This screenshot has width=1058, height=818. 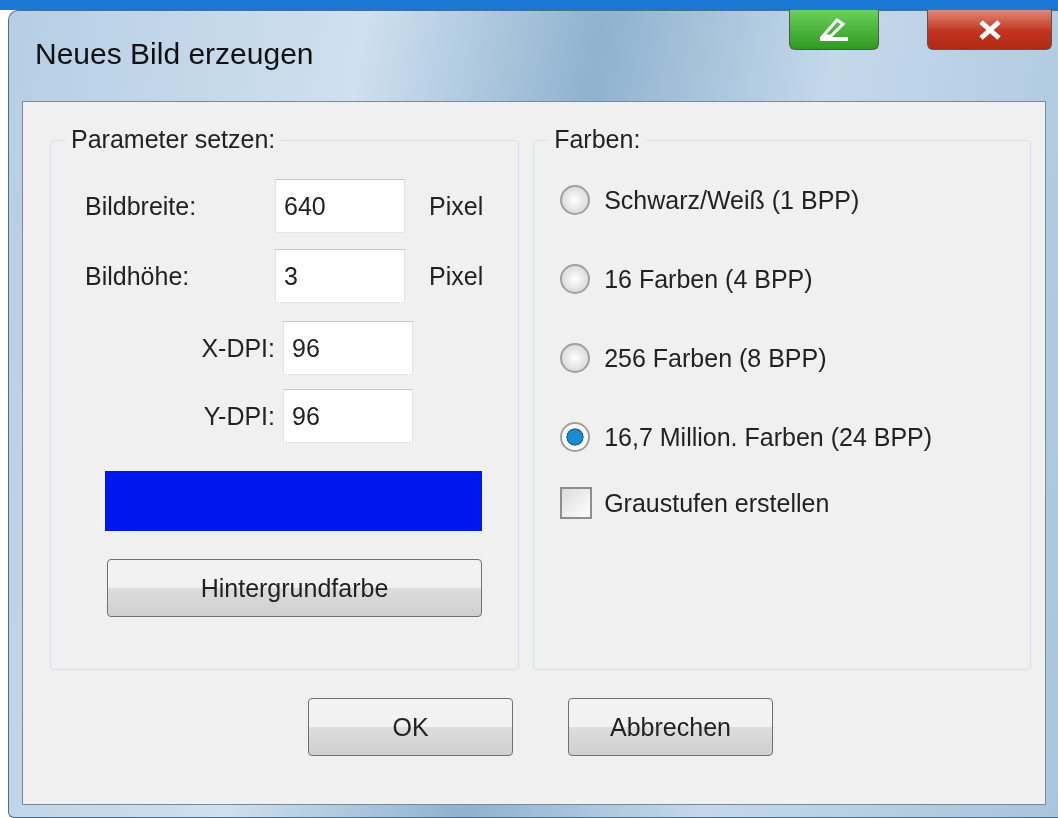 What do you see at coordinates (294, 588) in the screenshot?
I see `background-color-button: Hintergrundfarbe` at bounding box center [294, 588].